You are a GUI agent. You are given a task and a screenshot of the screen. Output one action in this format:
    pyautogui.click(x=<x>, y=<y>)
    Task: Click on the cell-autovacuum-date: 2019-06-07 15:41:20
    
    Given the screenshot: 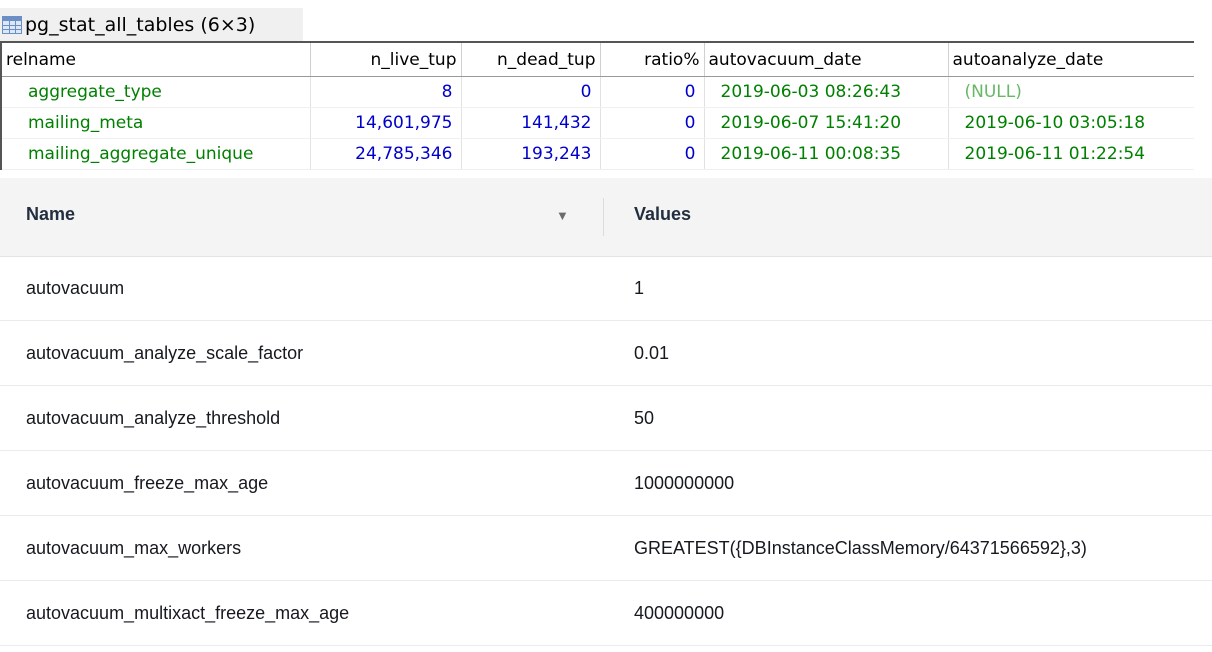 What is the action you would take?
    pyautogui.click(x=825, y=123)
    